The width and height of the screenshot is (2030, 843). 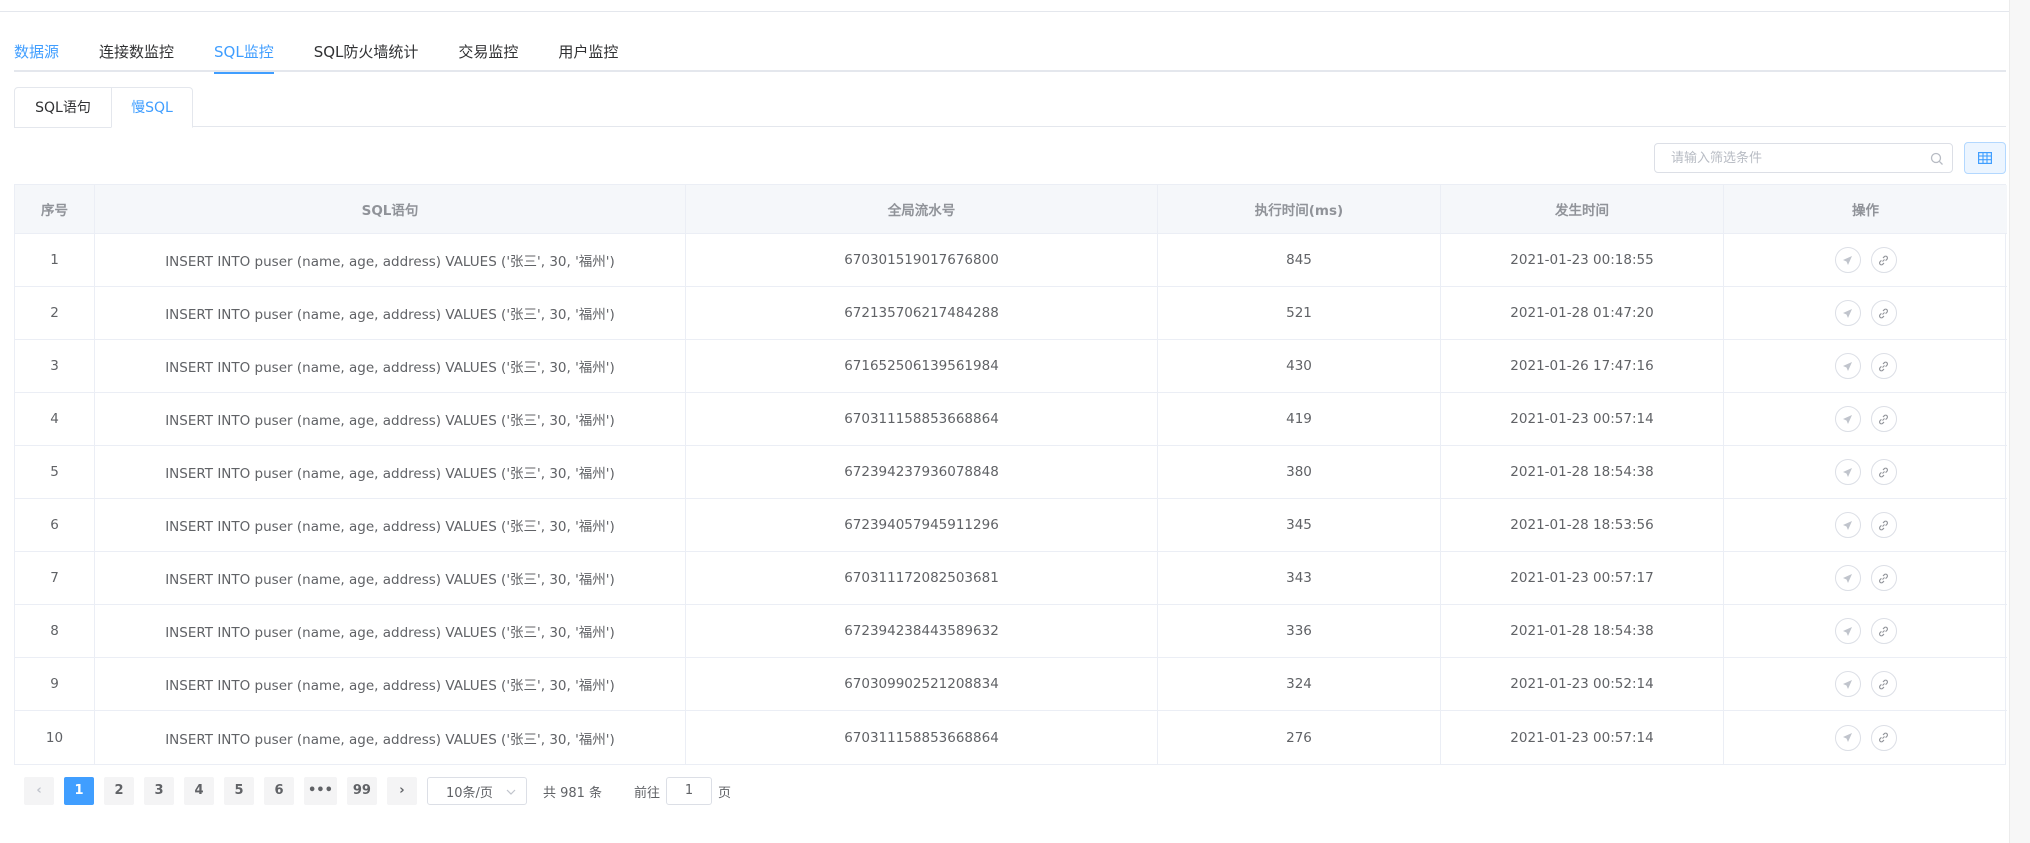 I want to click on tab-transaction-monitor: 交易监控, so click(x=488, y=52).